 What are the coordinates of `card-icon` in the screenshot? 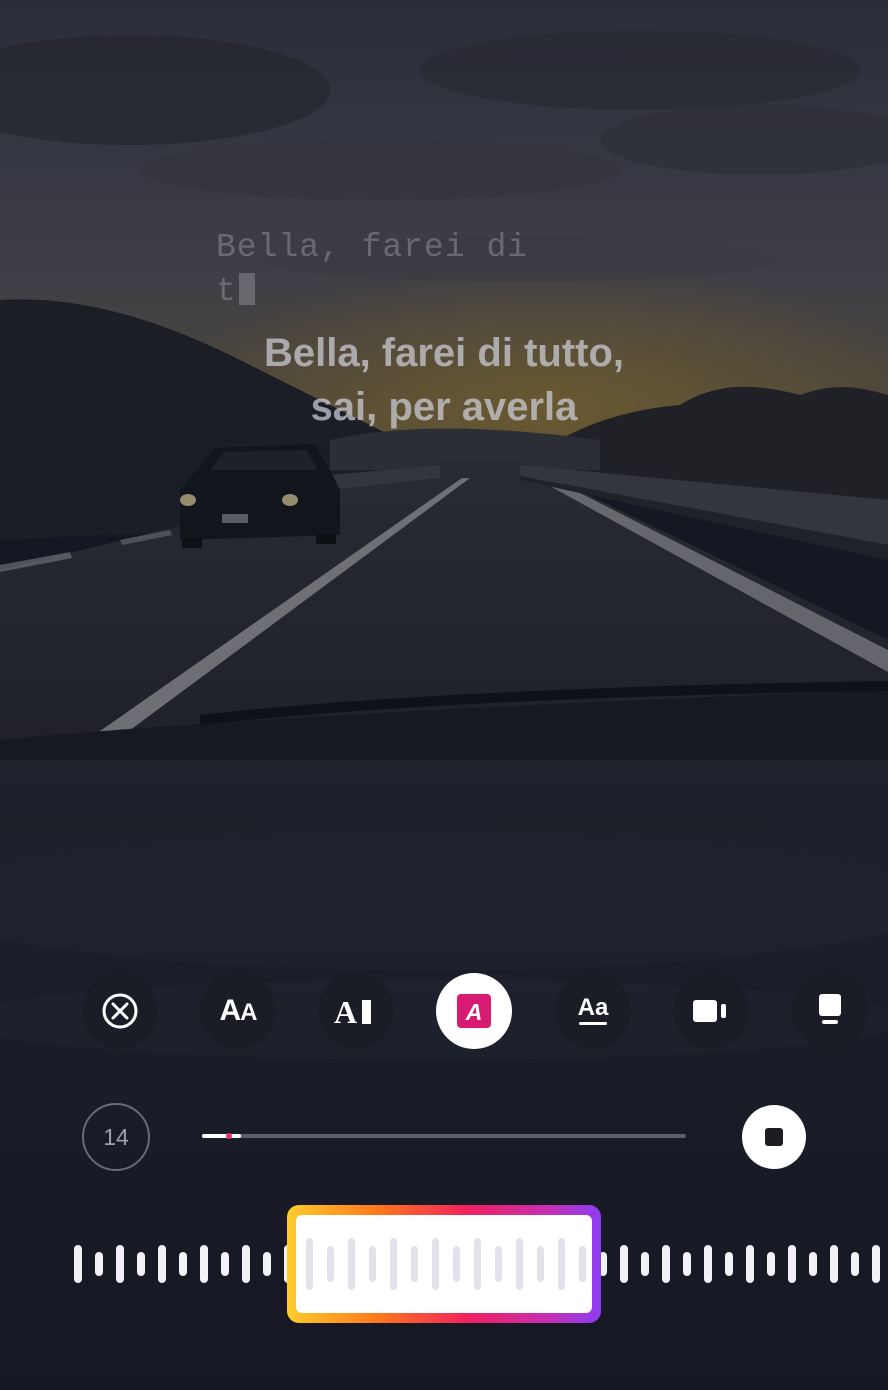 It's located at (709, 1011).